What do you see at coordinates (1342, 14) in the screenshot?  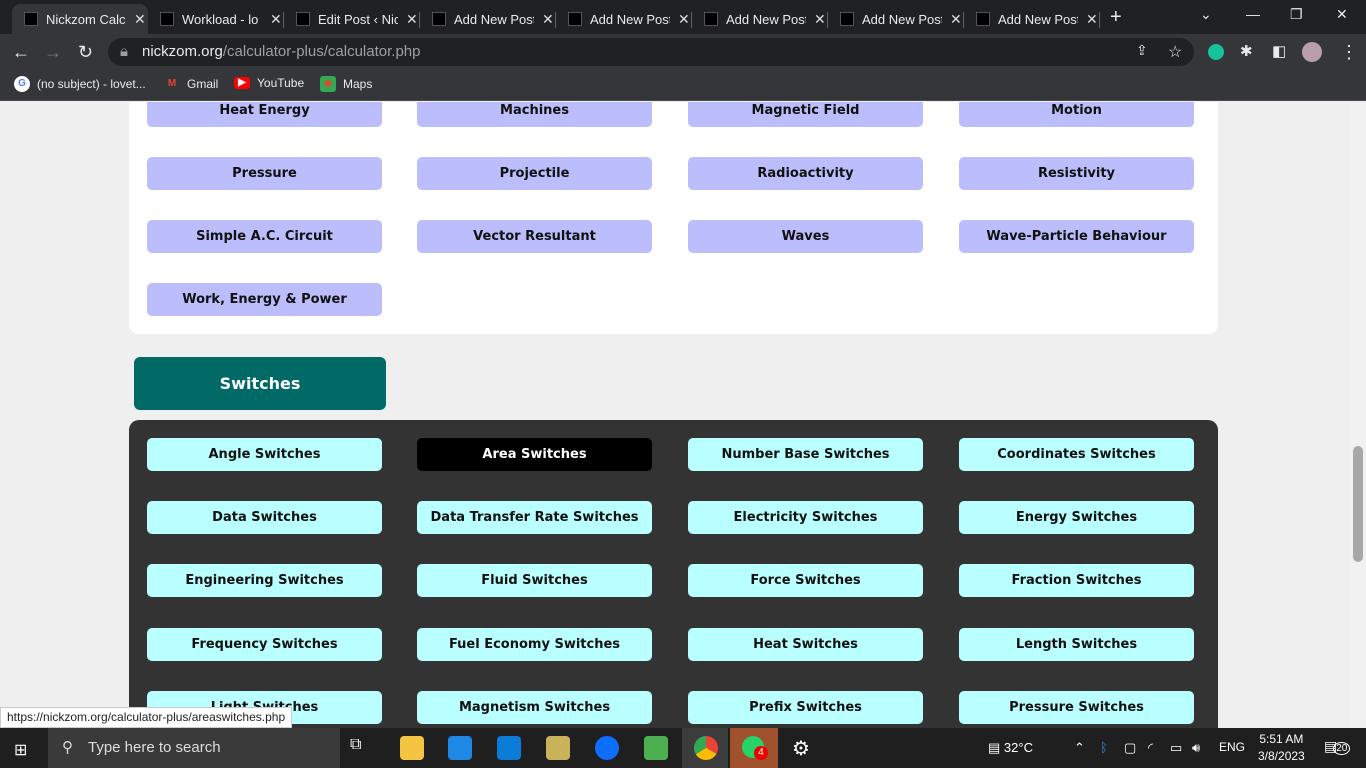 I see `close-window-button: ✕` at bounding box center [1342, 14].